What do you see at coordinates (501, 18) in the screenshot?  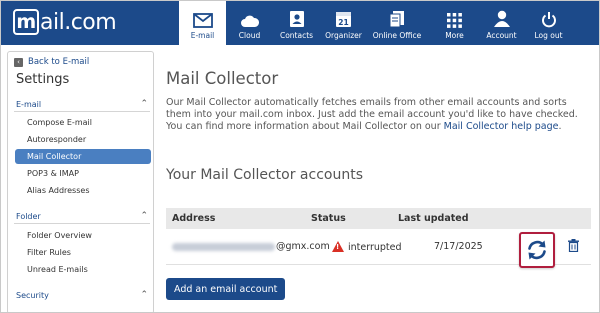 I see `account-icon` at bounding box center [501, 18].